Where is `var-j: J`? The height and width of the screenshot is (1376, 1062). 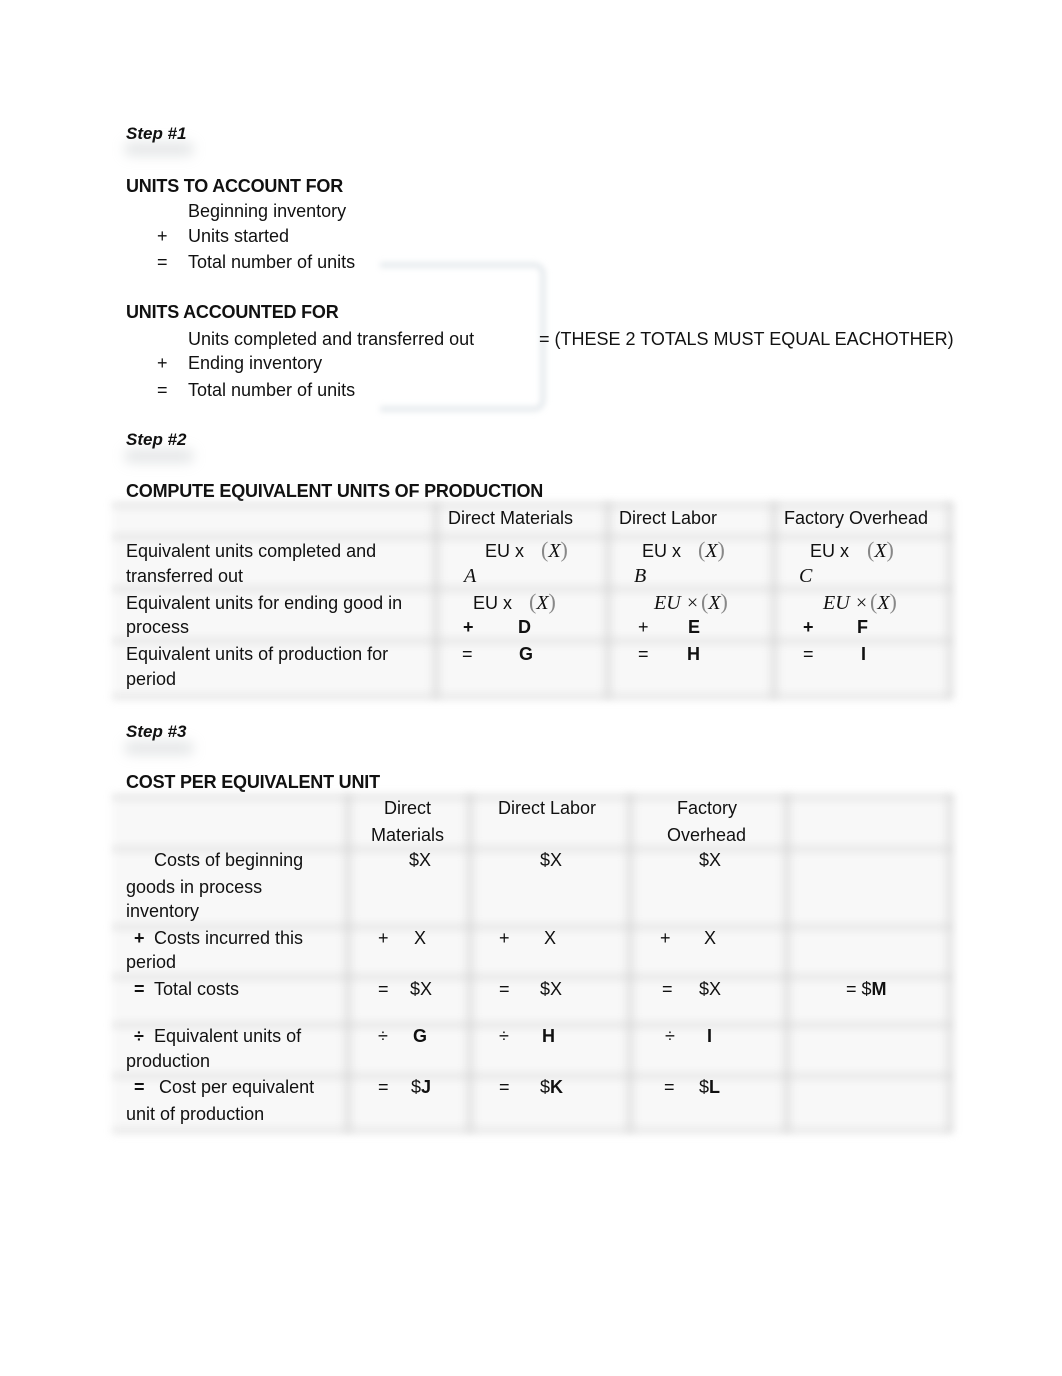 var-j: J is located at coordinates (426, 1087).